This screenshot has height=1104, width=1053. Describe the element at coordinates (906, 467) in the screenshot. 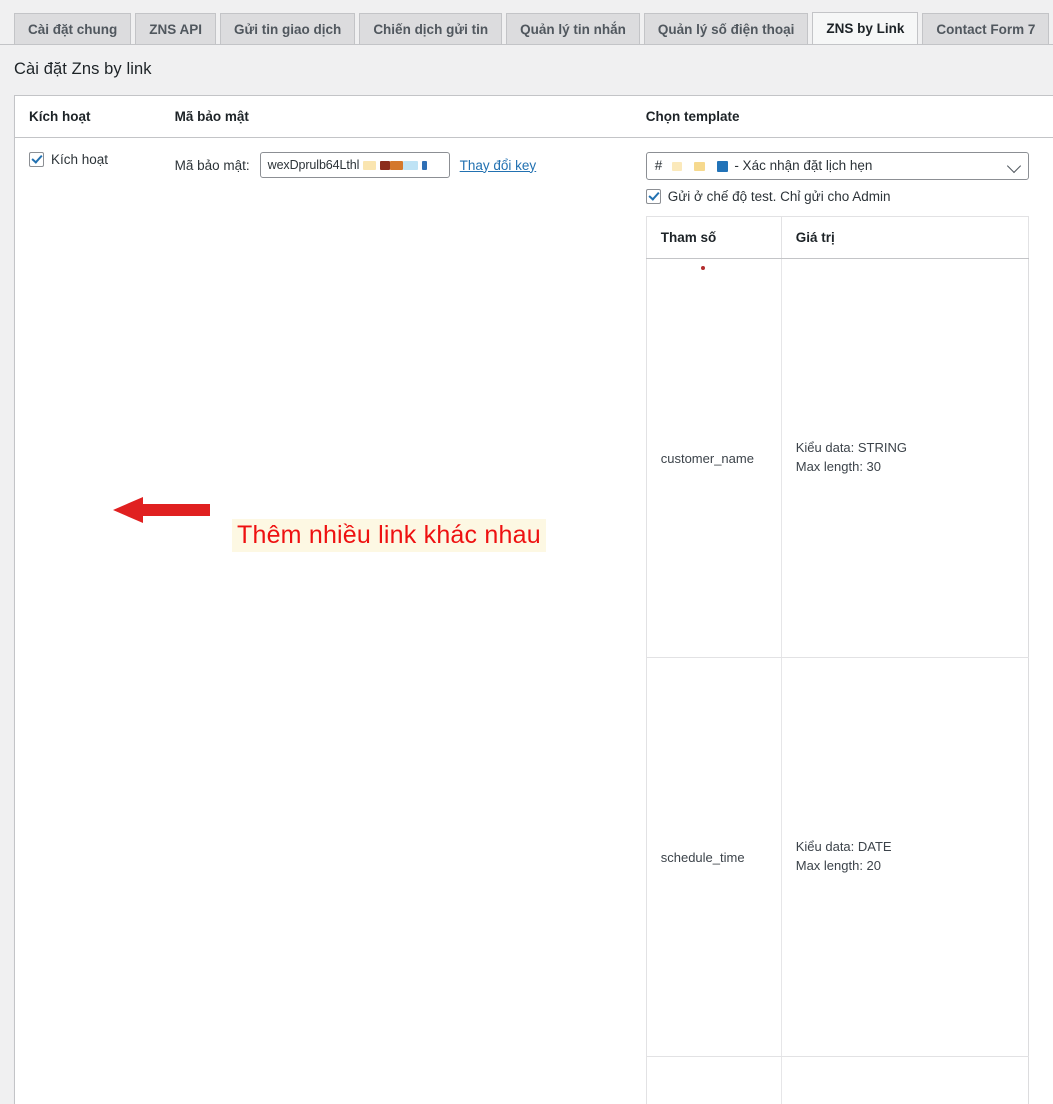

I see `param-max-length: Max length: 30` at that location.